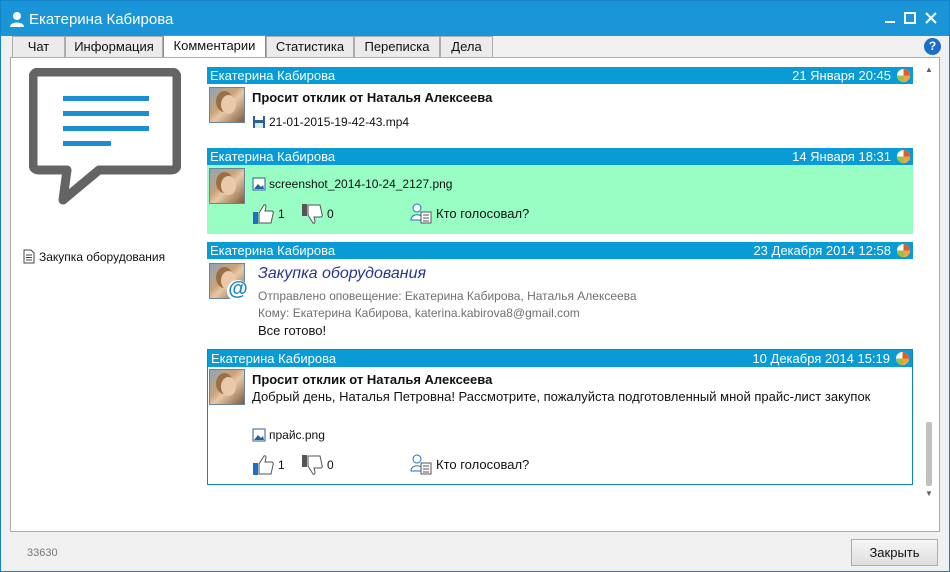  I want to click on attachment-link: 21-01-2015-19-42-43.mp4, so click(330, 122).